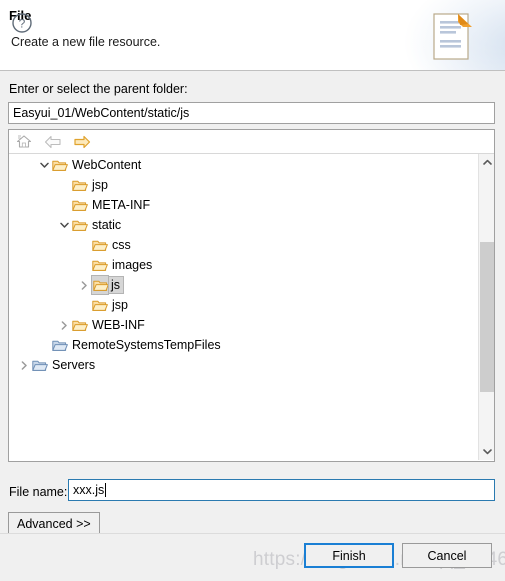 The width and height of the screenshot is (505, 581). Describe the element at coordinates (243, 165) in the screenshot. I see `tree-item-webcontent: WebContent` at that location.